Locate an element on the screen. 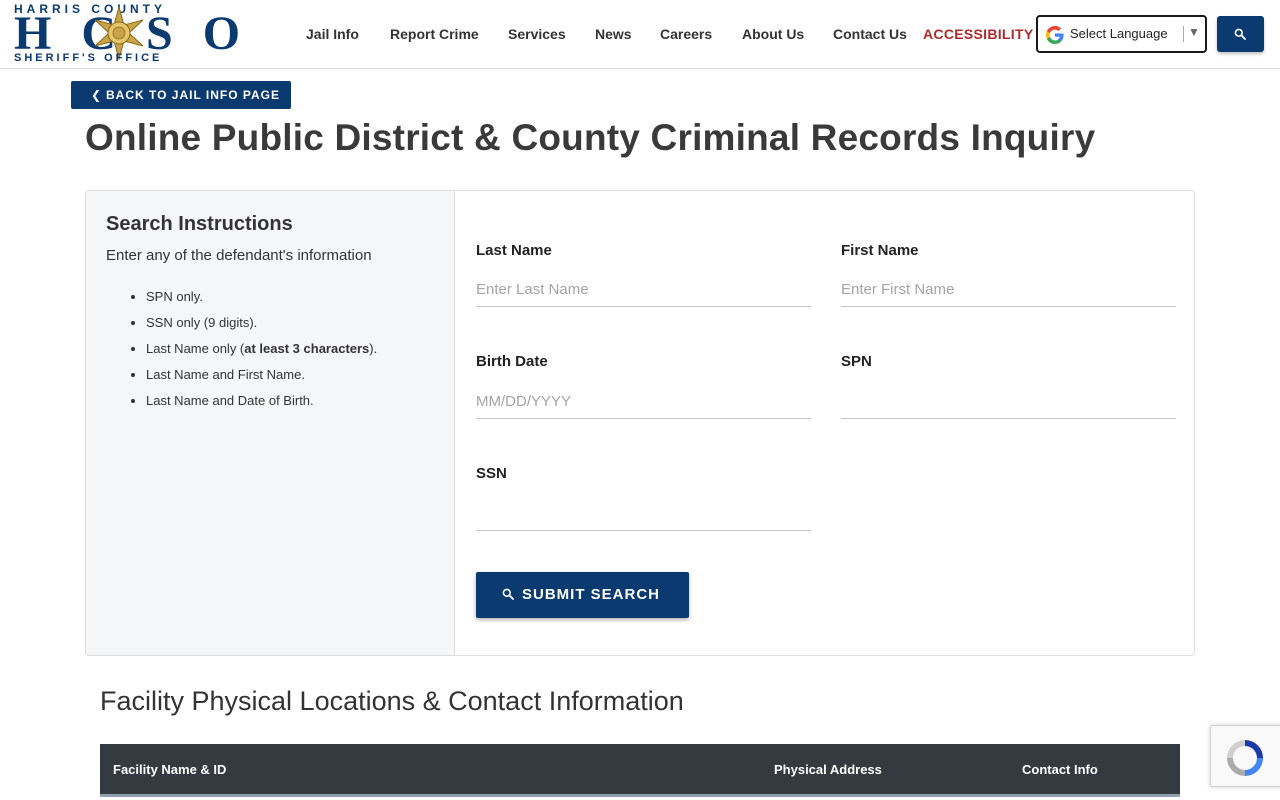  language-select-label: Select Language is located at coordinates (1119, 33).